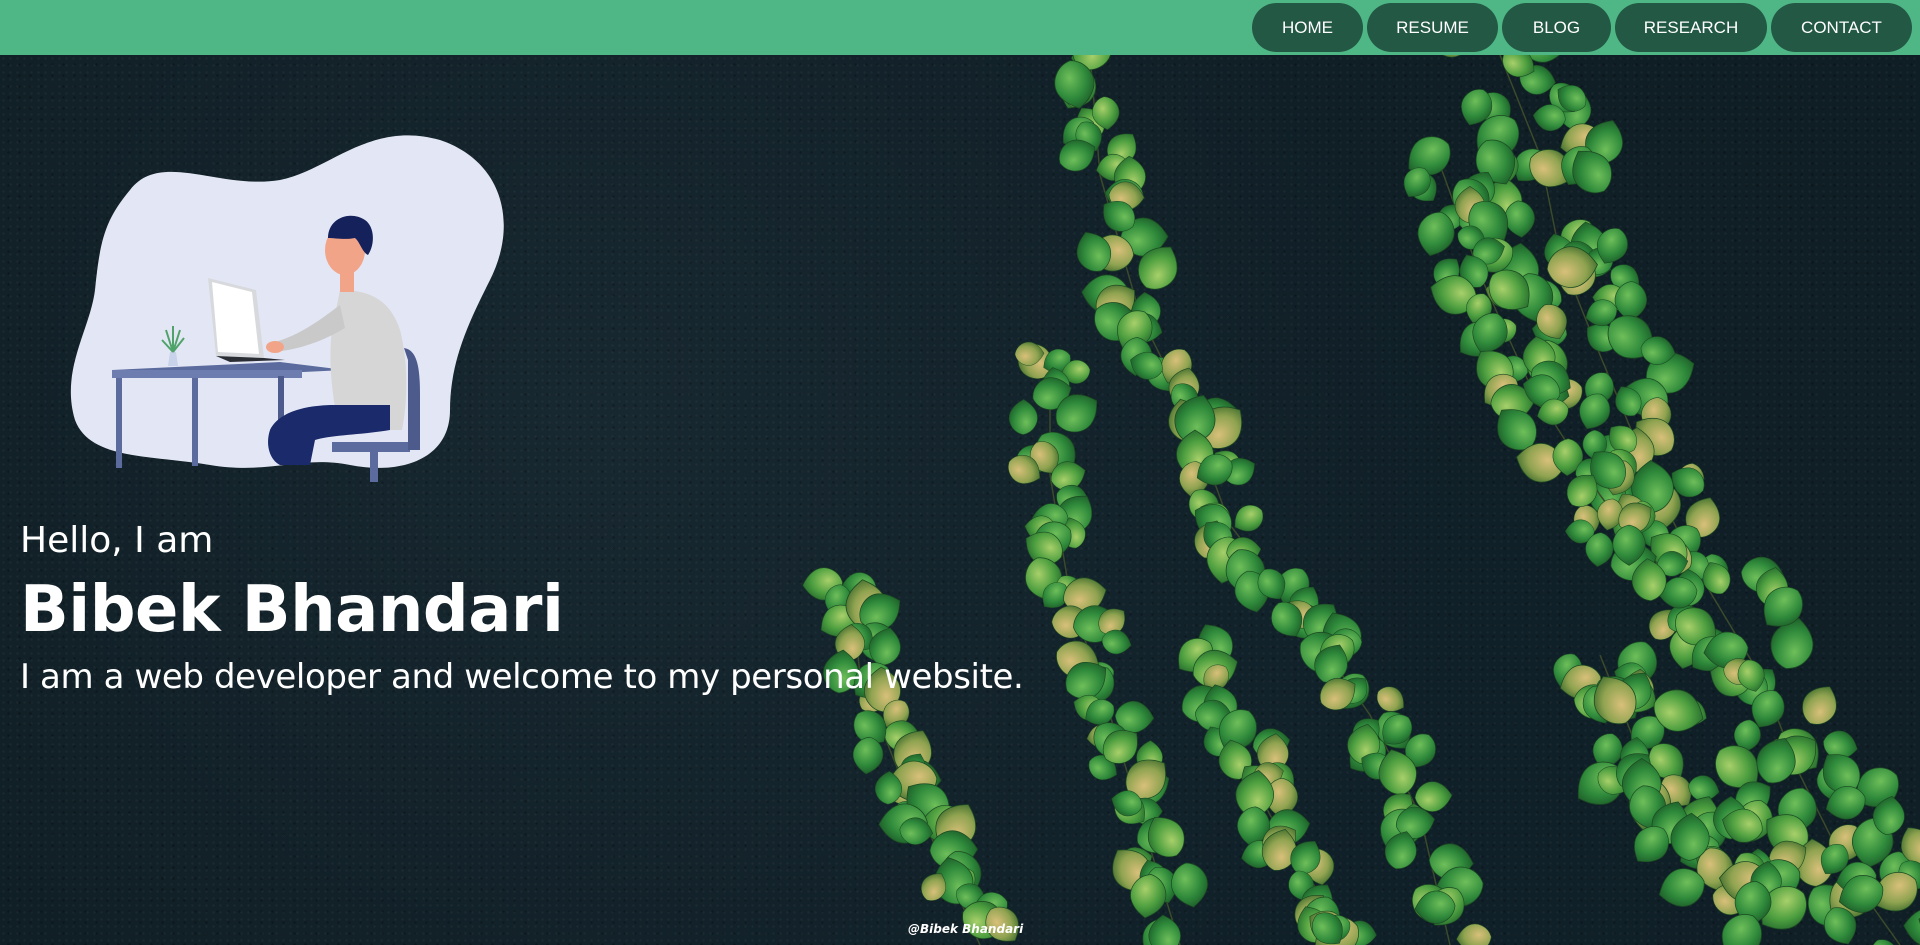 The image size is (1920, 945). I want to click on top-navbar: HOME RESUME BLOG RESEARCH CONTACT, so click(960, 27).